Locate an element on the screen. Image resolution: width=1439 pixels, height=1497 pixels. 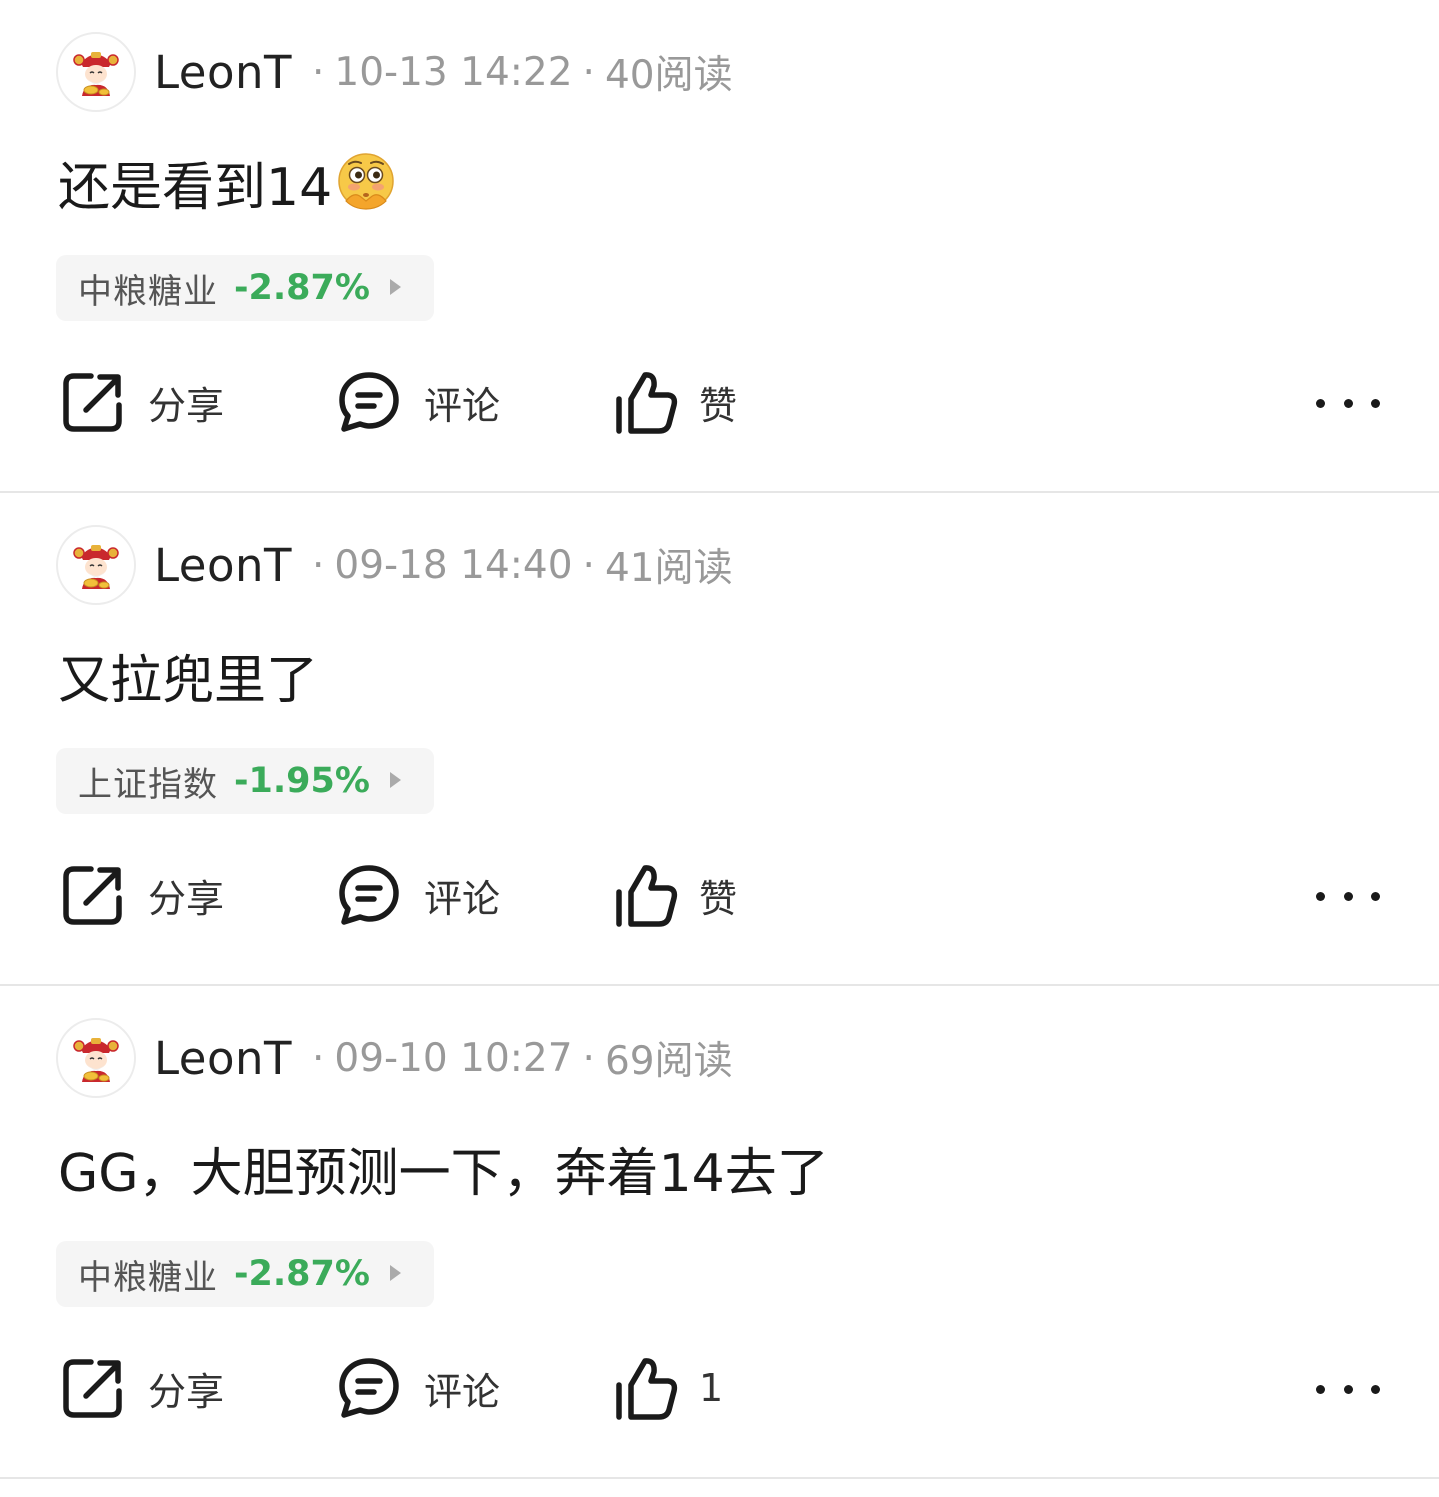
like-button: 1 is located at coordinates (667, 1388).